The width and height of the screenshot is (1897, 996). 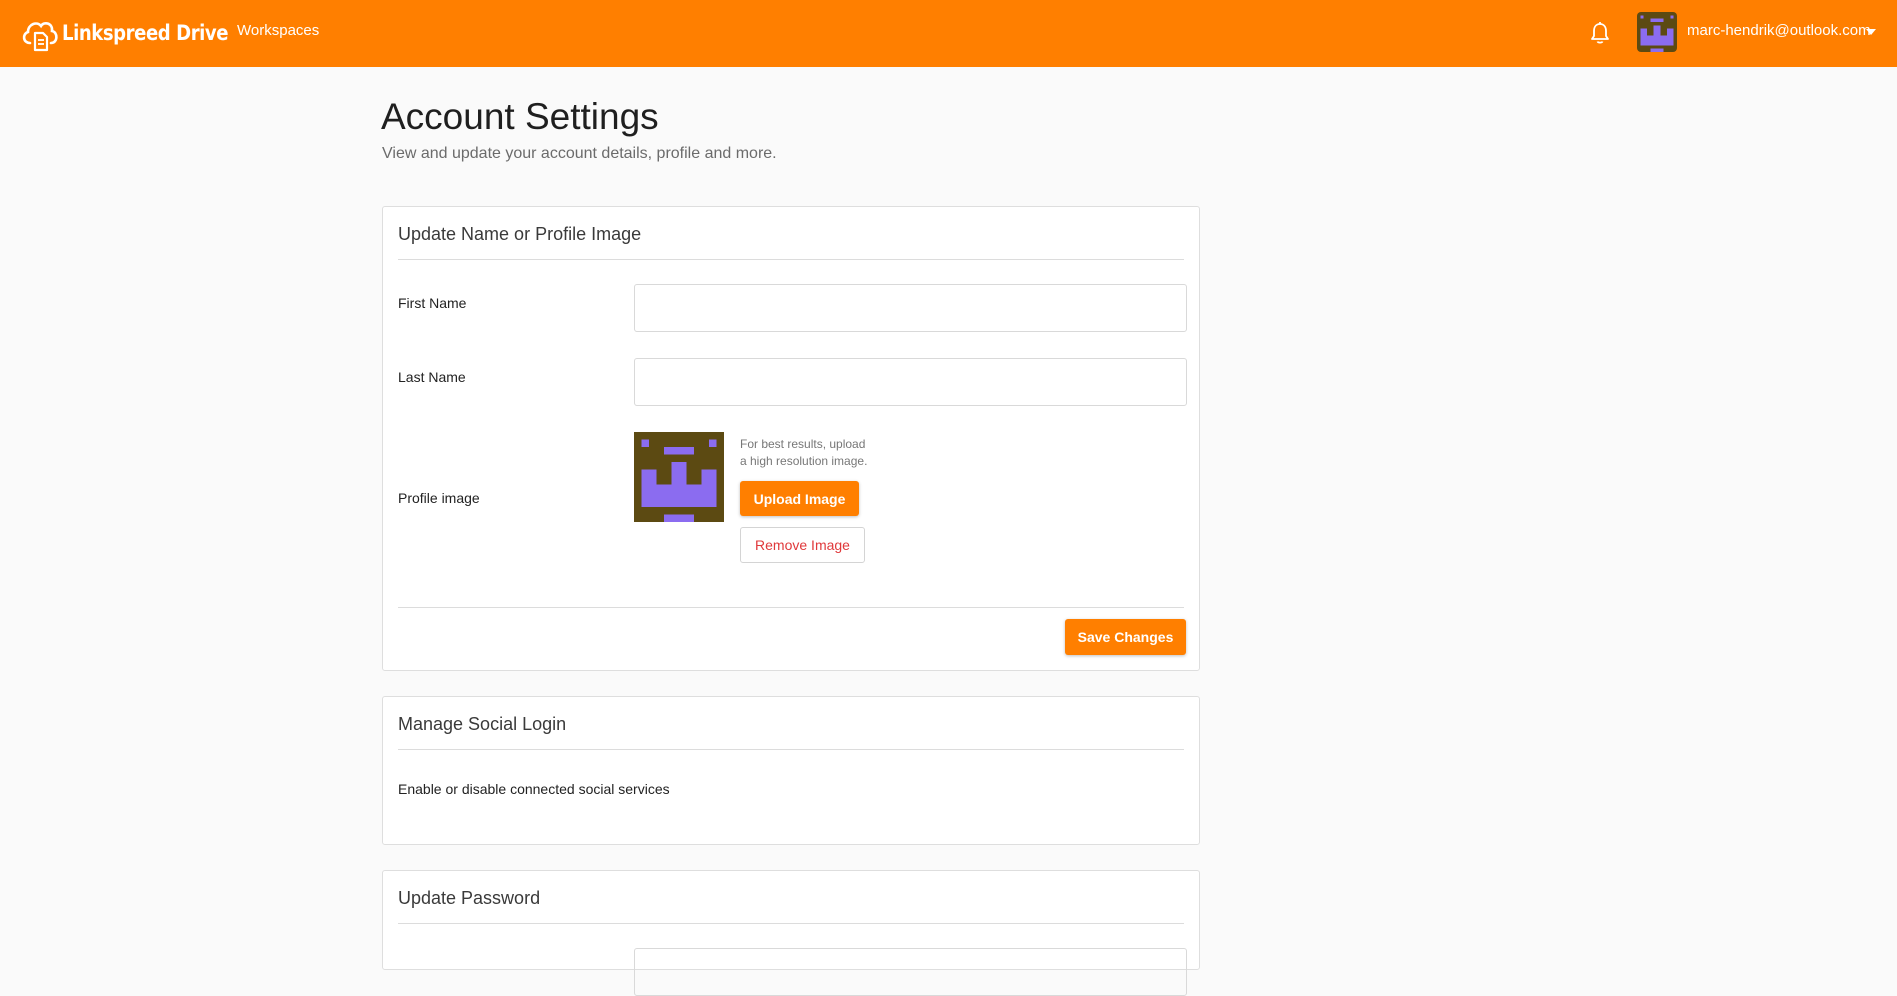 I want to click on cloud-document-icon, so click(x=40, y=36).